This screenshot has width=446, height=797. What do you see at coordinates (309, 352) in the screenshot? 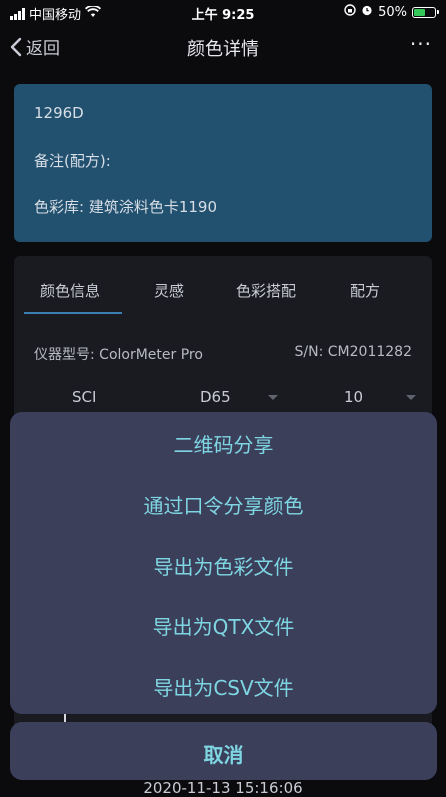
I see `sn-label: S/N:` at bounding box center [309, 352].